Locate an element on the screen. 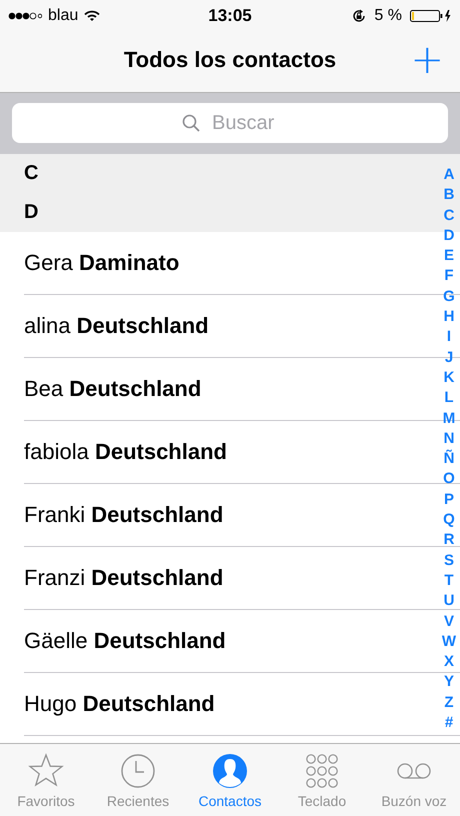 The image size is (460, 816). index-letter: D is located at coordinates (449, 236).